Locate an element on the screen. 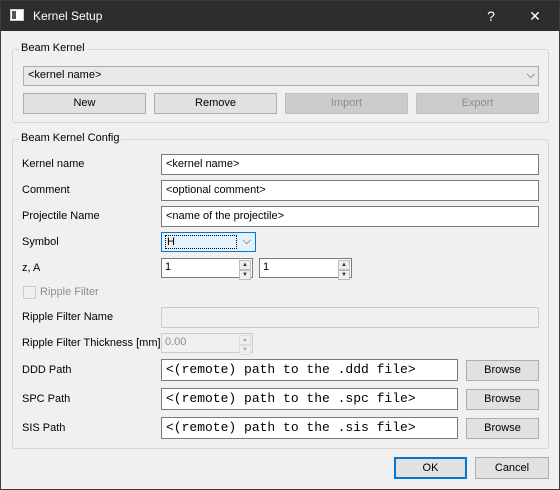 This screenshot has width=560, height=490. sis-browse-button: Browse is located at coordinates (502, 428).